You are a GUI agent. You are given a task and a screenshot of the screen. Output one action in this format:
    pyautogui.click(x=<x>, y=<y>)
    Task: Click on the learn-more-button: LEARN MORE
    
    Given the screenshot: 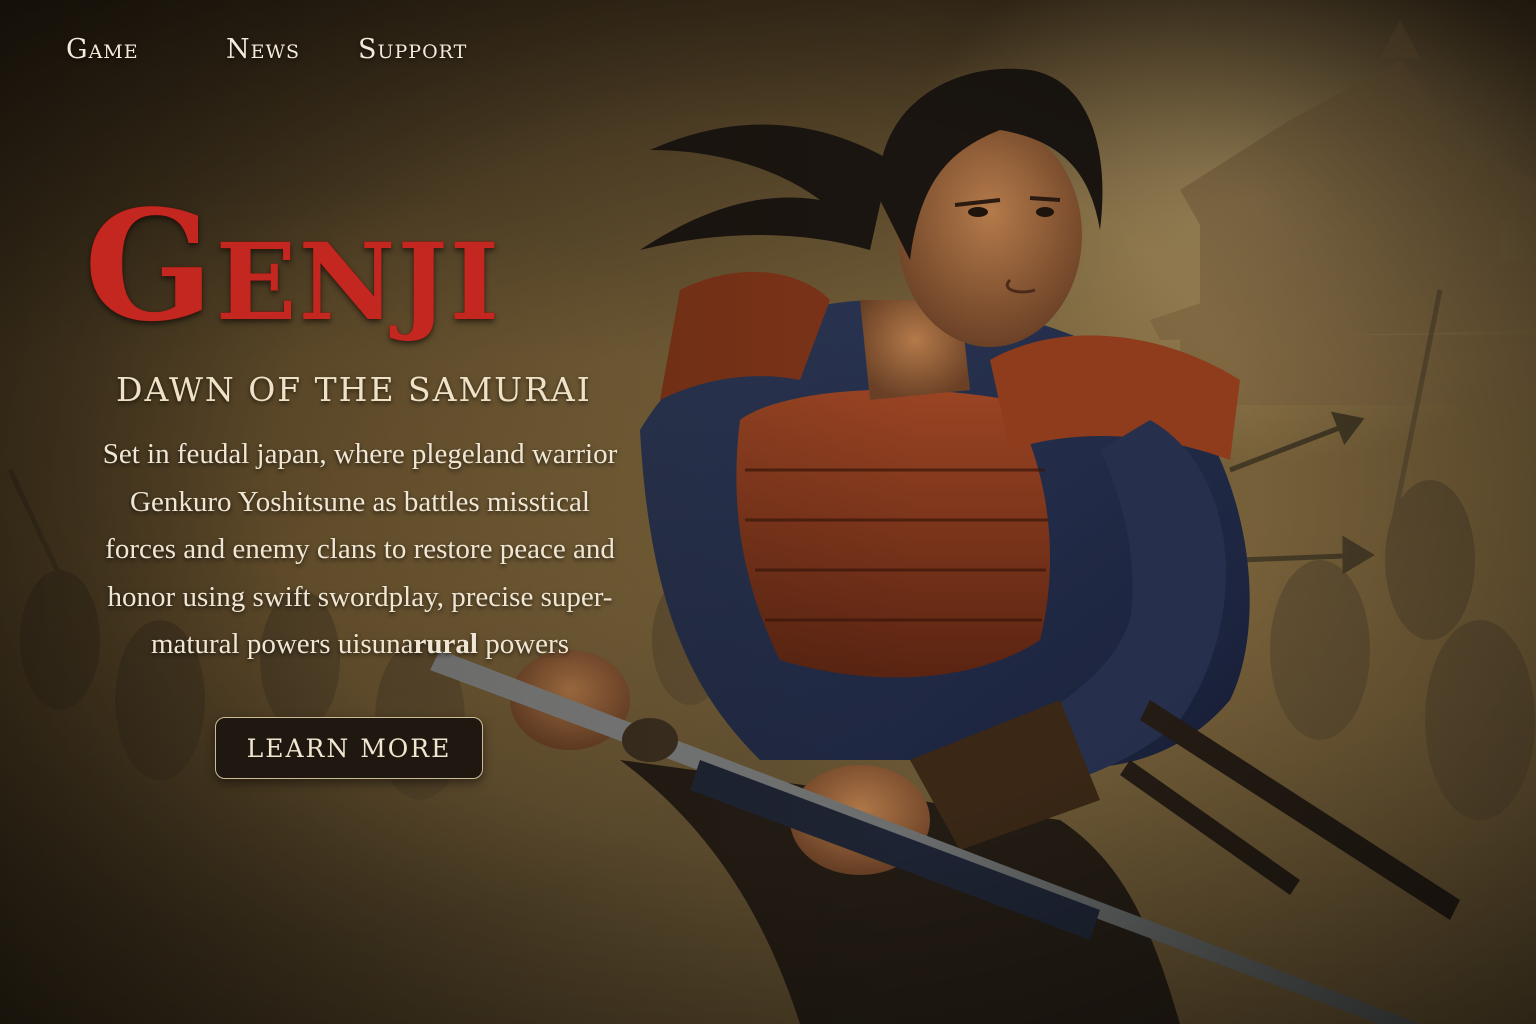 What is the action you would take?
    pyautogui.click(x=349, y=748)
    